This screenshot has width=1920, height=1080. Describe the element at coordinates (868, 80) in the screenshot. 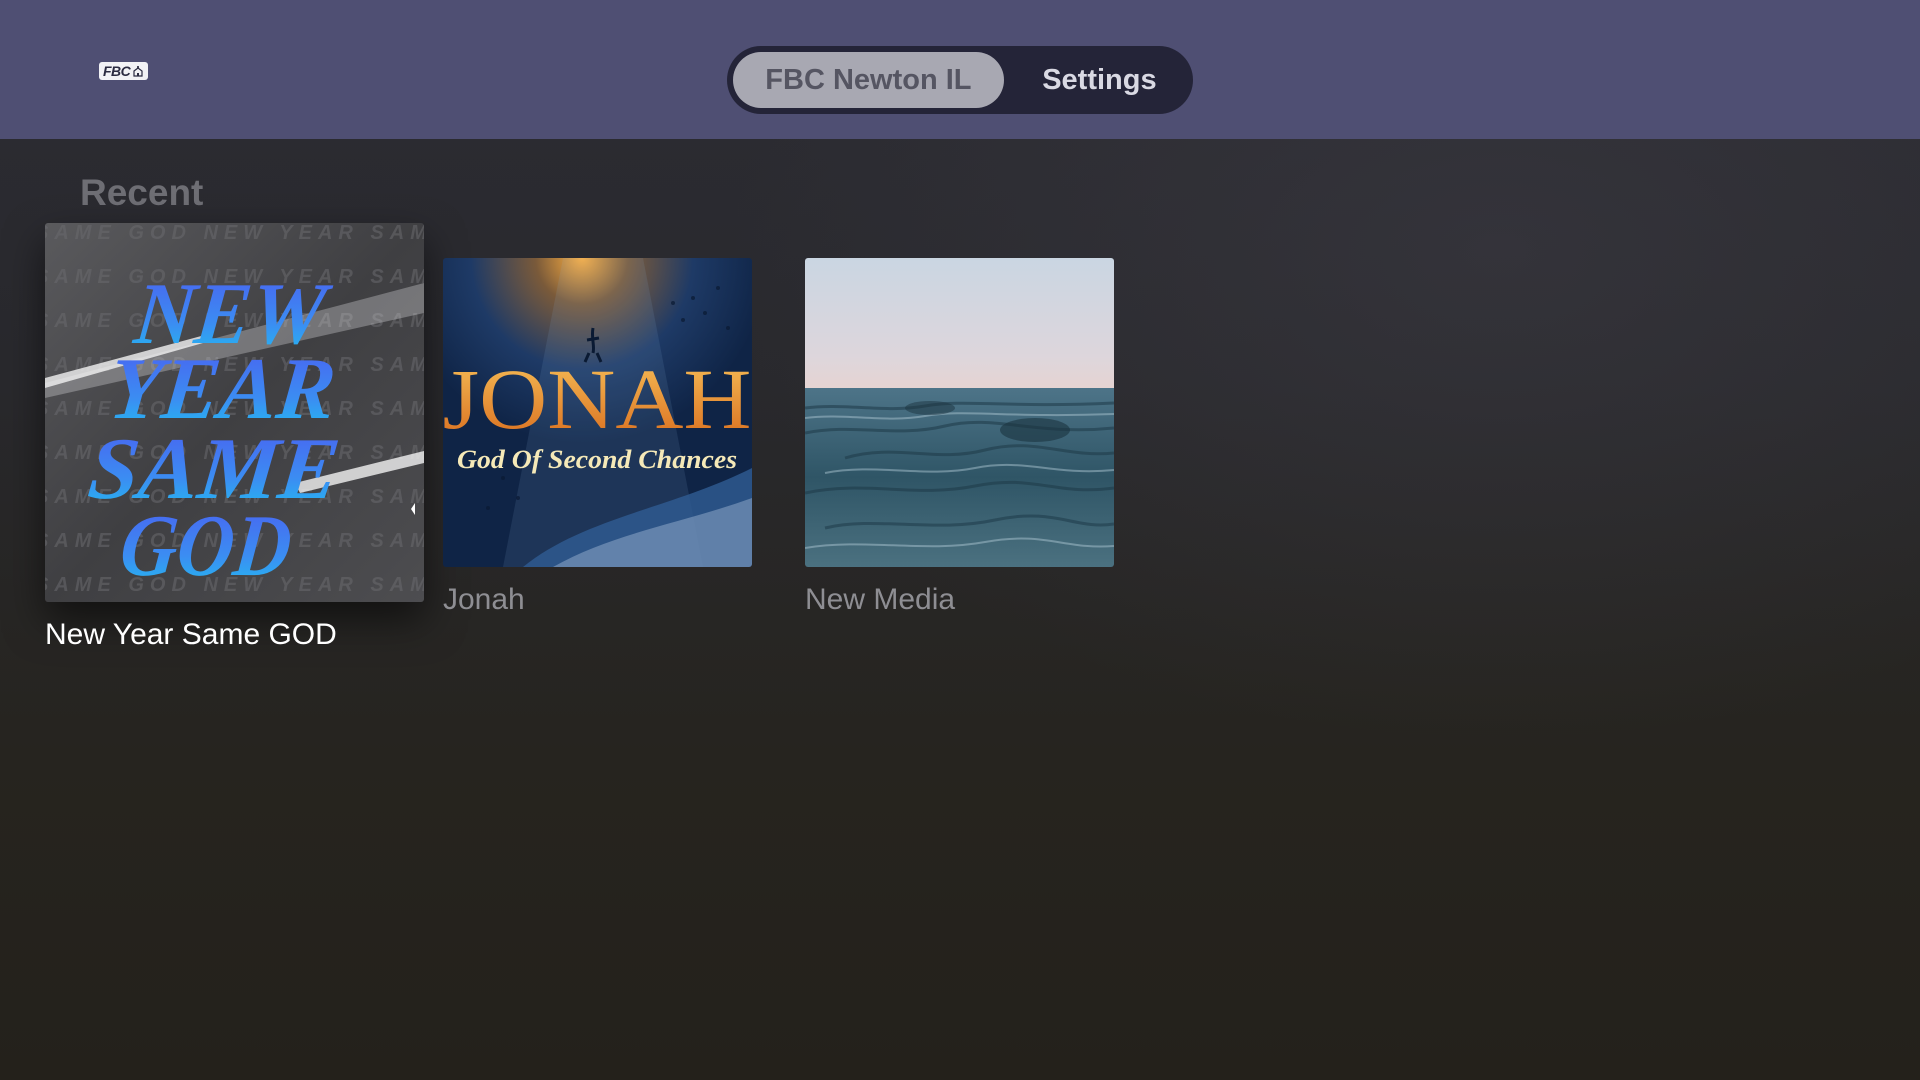

I see `tab-fbc-newton-il: FBC Newton IL` at that location.